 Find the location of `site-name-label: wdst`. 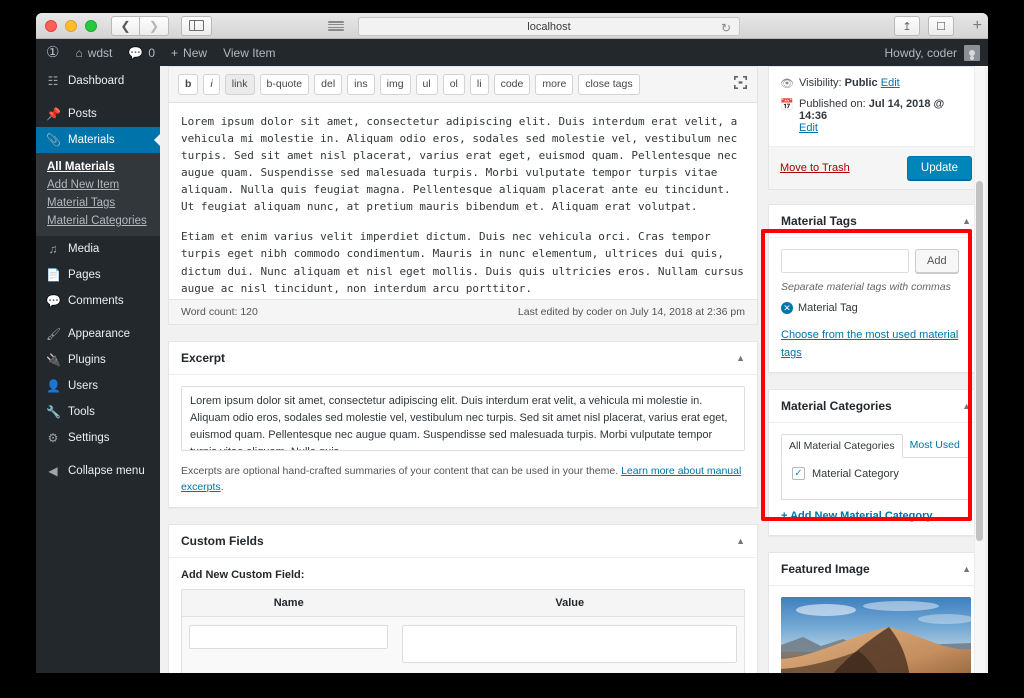

site-name-label: wdst is located at coordinates (100, 52).